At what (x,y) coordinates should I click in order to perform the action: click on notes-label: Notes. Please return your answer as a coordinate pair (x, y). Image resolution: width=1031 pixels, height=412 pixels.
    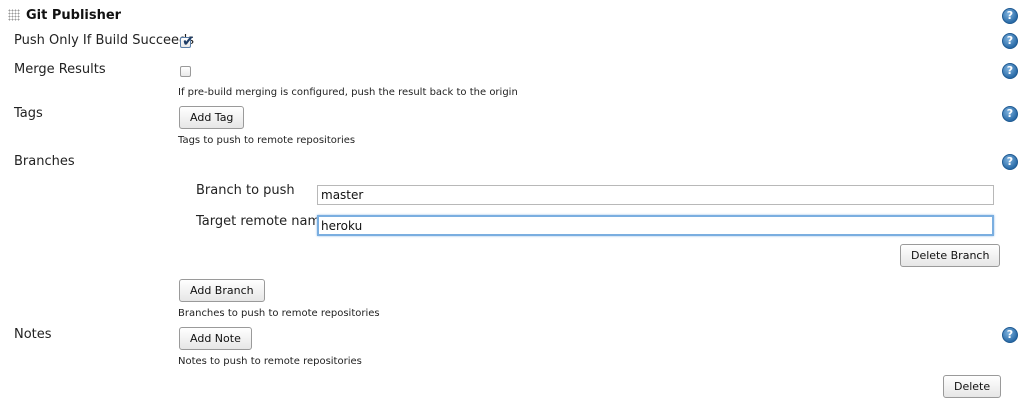
    Looking at the image, I should click on (33, 334).